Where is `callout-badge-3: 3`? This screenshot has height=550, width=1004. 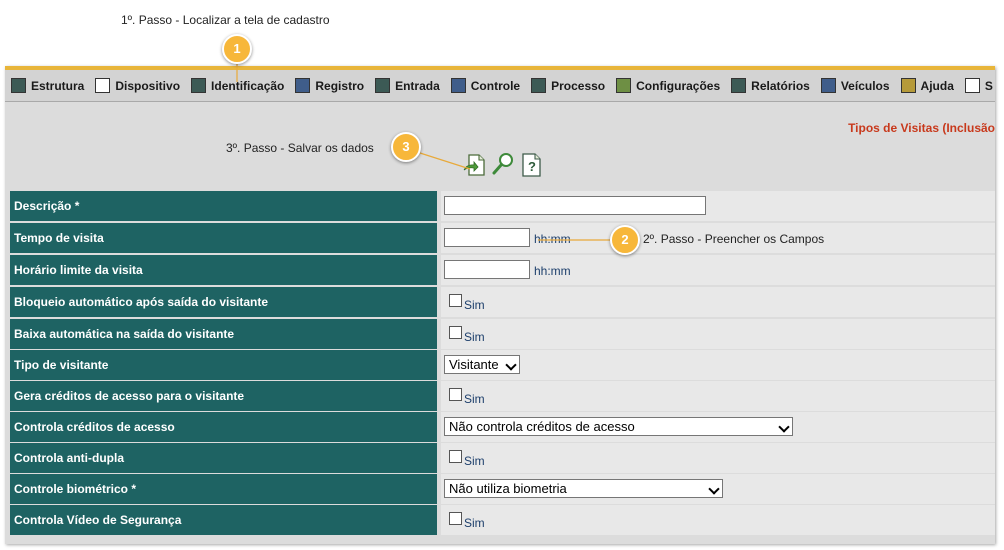
callout-badge-3: 3 is located at coordinates (406, 147).